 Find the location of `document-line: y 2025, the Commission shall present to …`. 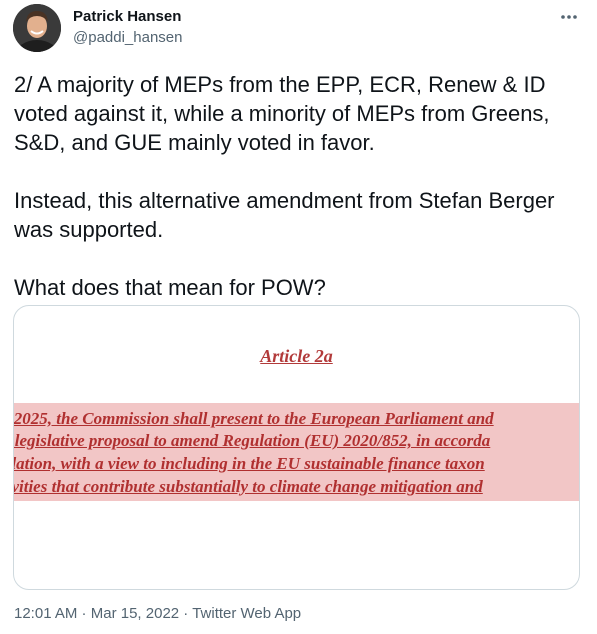

document-line: y 2025, the Commission shall present to … is located at coordinates (253, 418).